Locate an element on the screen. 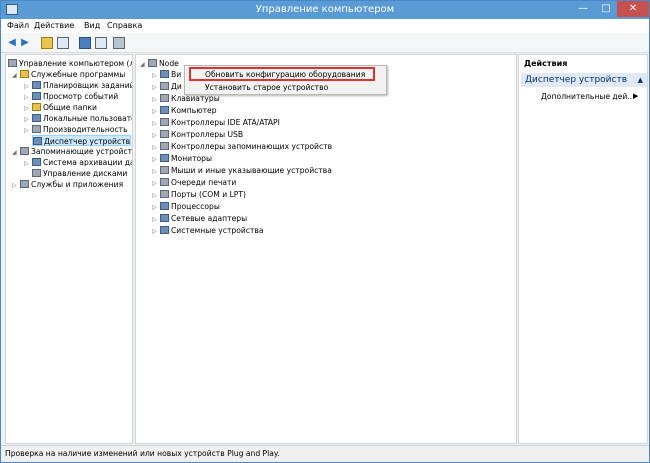 This screenshot has width=650, height=463. menu-help: Справка is located at coordinates (124, 25).